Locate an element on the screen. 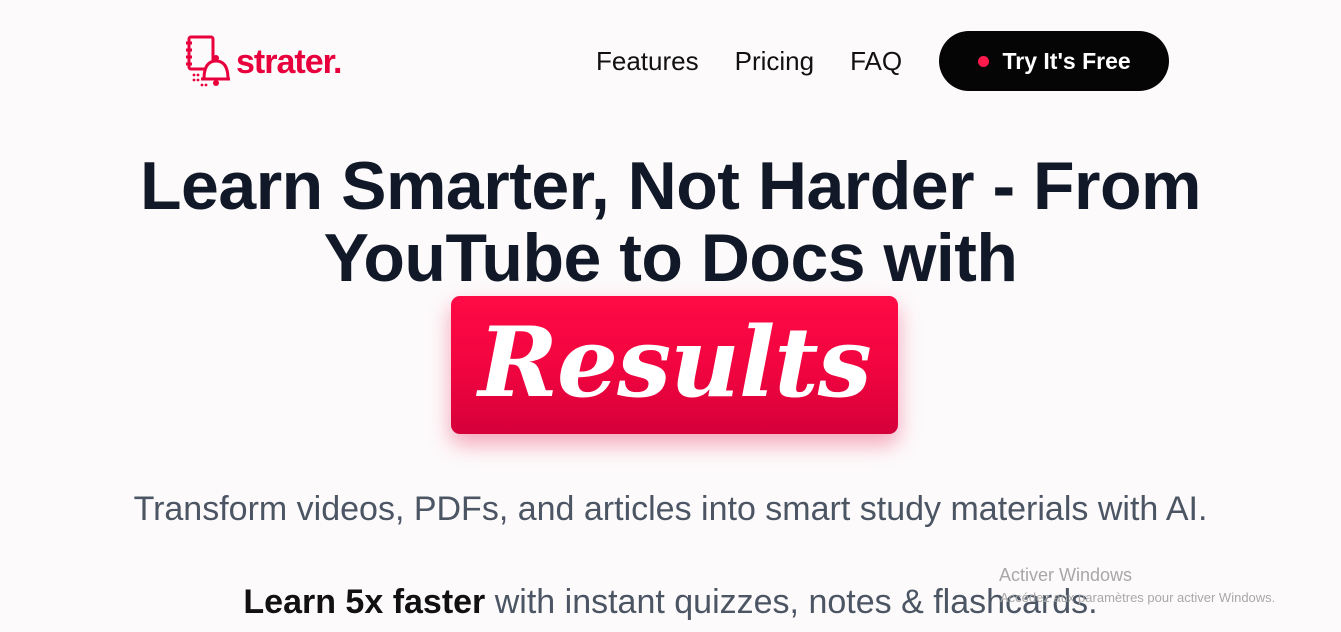  main-nav: Features Pricing FAQ Try It's Free is located at coordinates (883, 61).